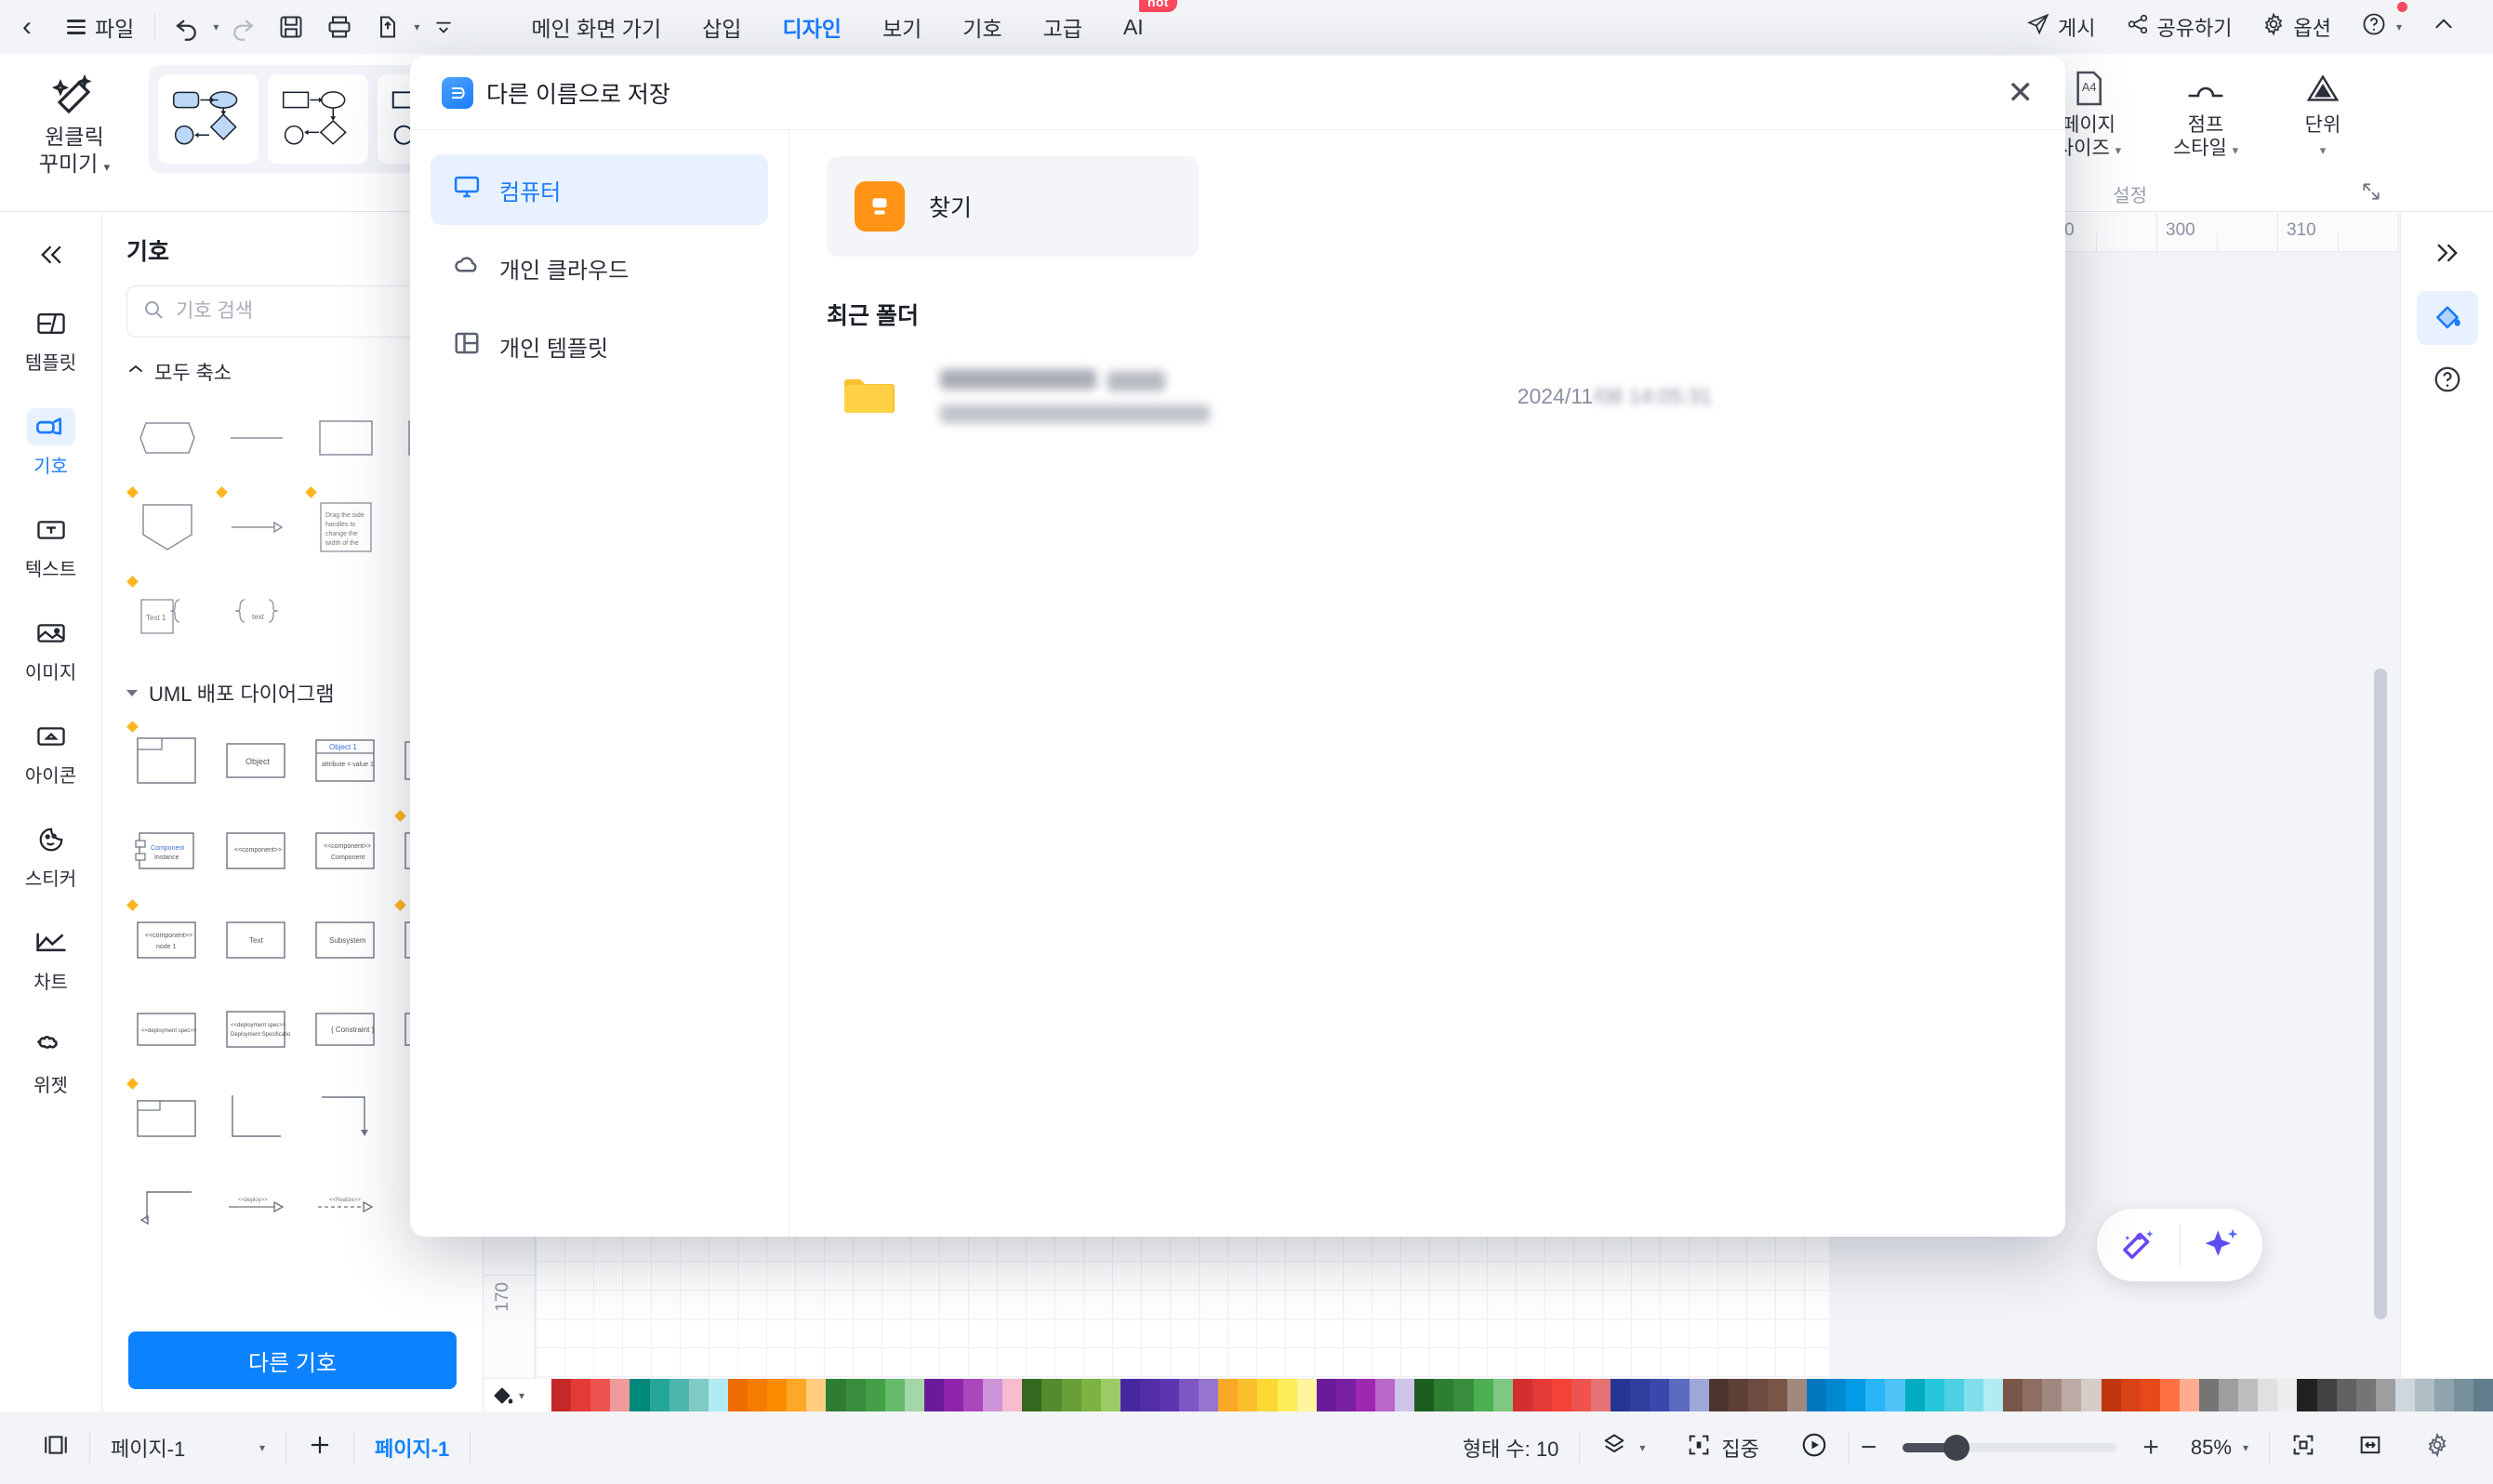  What do you see at coordinates (564, 271) in the screenshot?
I see `dialog-item-personal-cloud-label: 개인 클라우드` at bounding box center [564, 271].